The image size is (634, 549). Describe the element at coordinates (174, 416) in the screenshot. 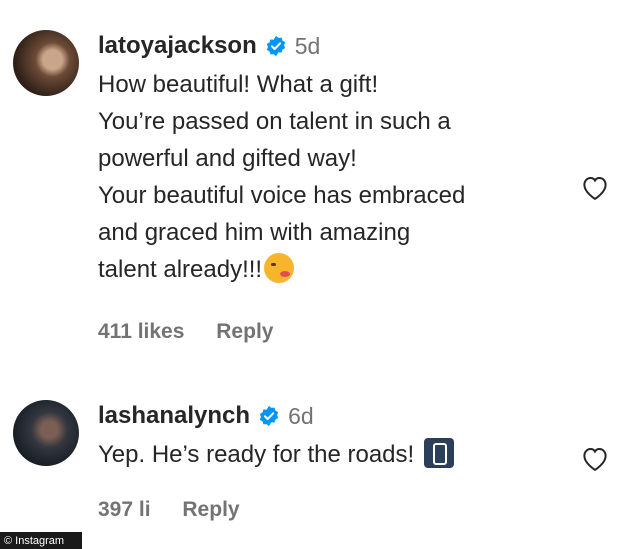

I see `username: lashanalynch` at that location.